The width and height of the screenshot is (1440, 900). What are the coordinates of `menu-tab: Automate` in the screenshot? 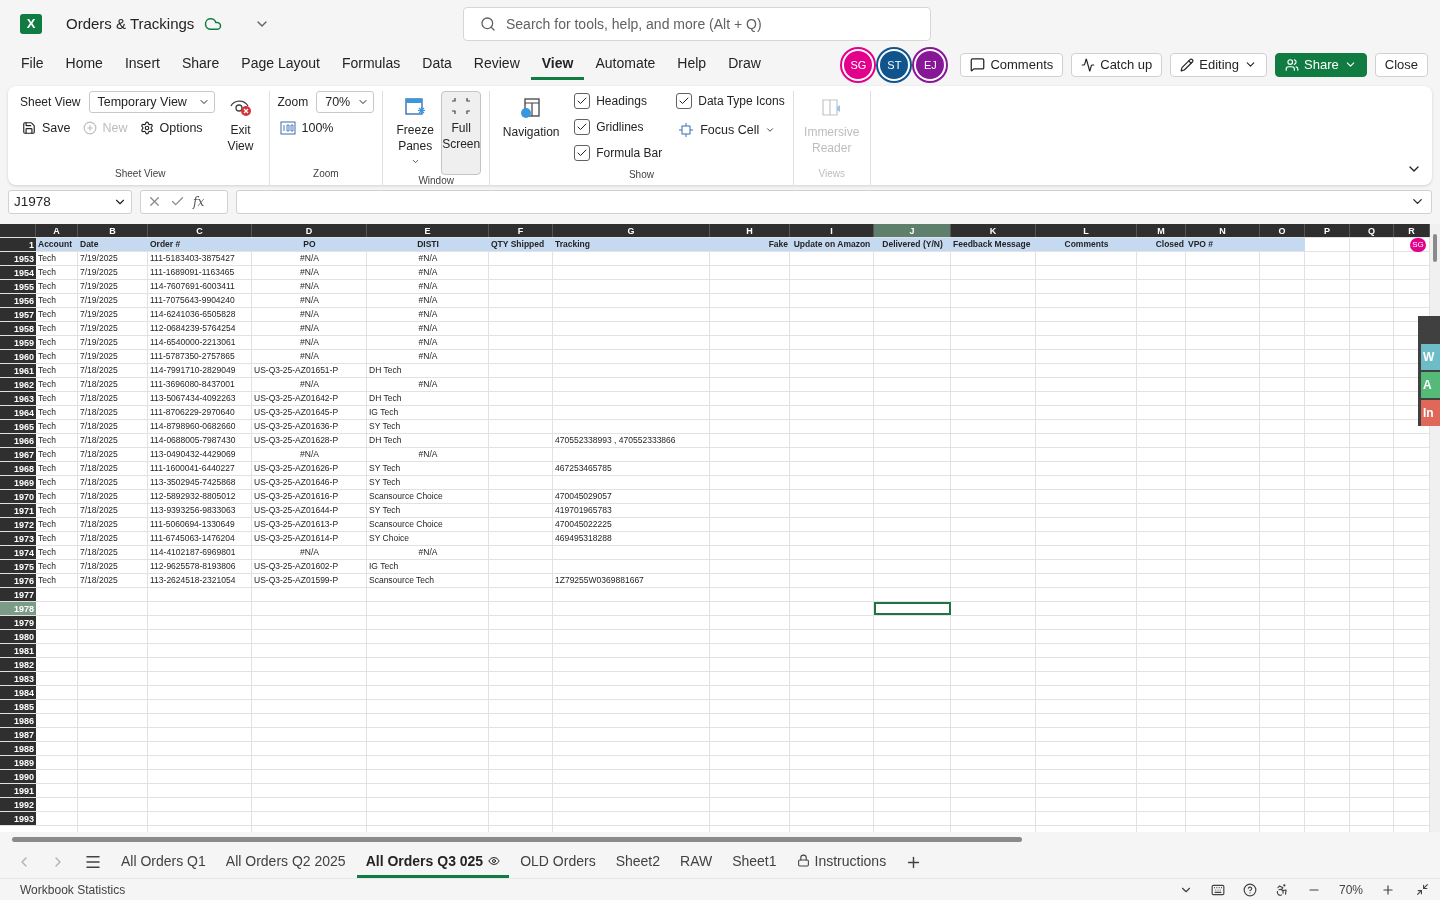 It's located at (625, 65).